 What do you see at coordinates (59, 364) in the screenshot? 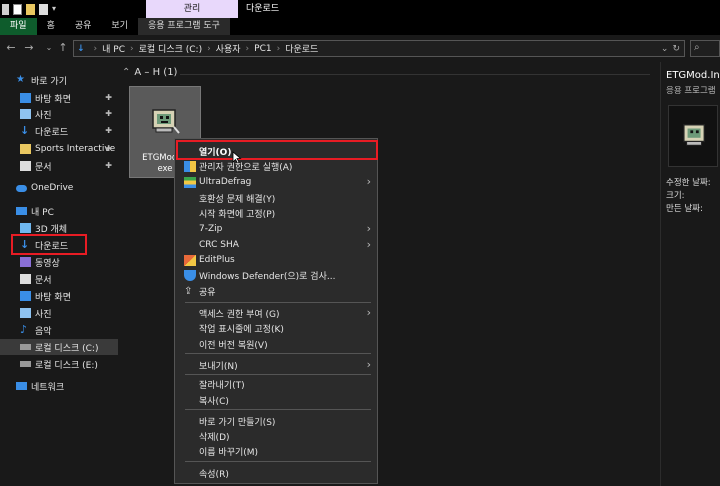
I see `sidebar-item-local-disk-e: 로컬 디스크 (E:)` at bounding box center [59, 364].